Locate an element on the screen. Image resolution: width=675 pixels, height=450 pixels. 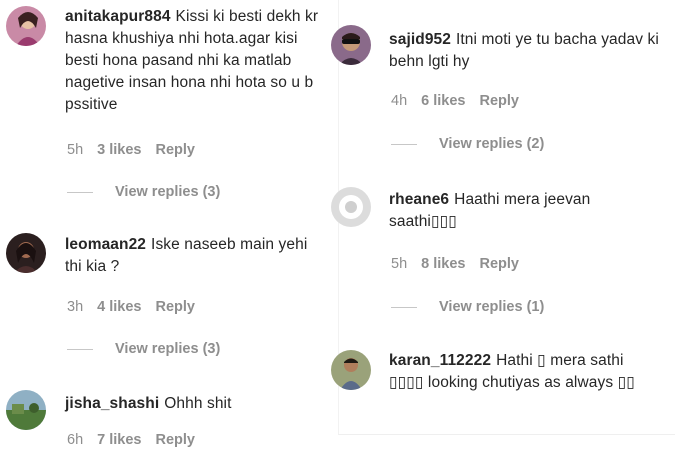
comment-username: karan_112222 is located at coordinates (440, 360).